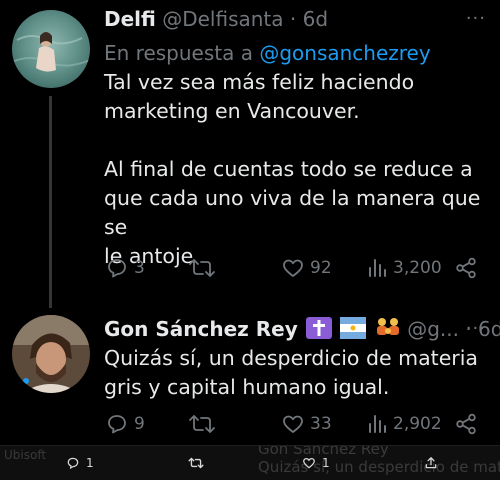  I want to click on like-button: 92, so click(306, 268).